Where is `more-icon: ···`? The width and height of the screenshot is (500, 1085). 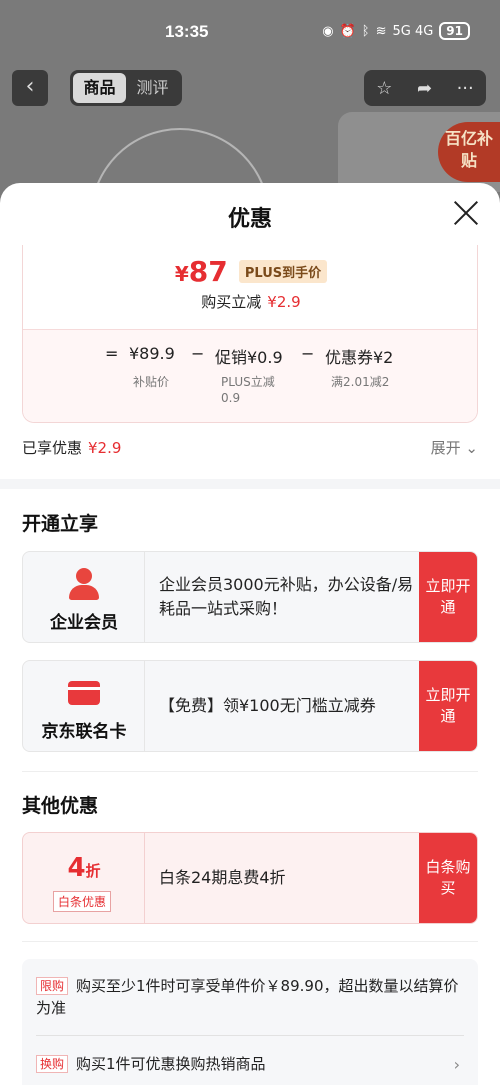
more-icon: ··· is located at coordinates (465, 88).